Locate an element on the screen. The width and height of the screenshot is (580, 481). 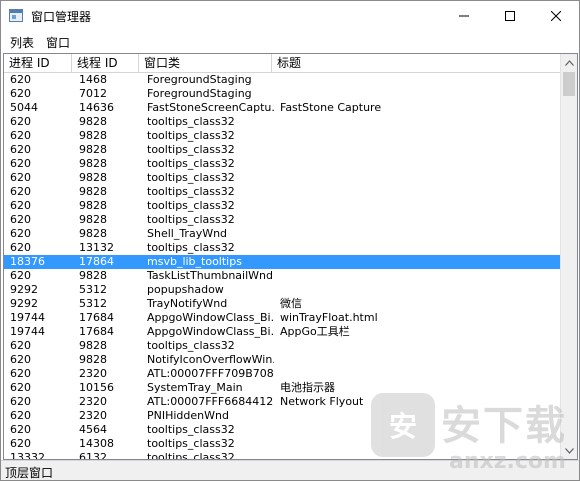
scroll-thumb is located at coordinates (569, 84).